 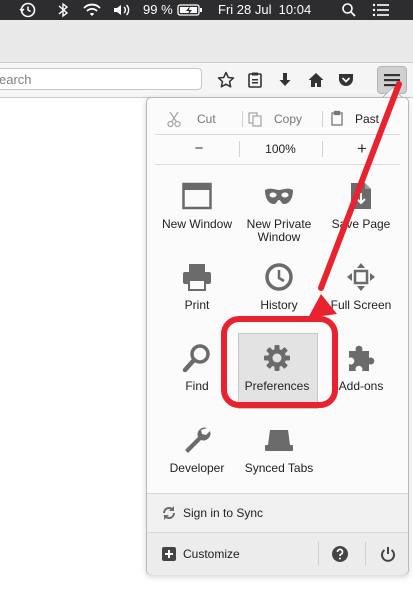 What do you see at coordinates (288, 119) in the screenshot?
I see `copy-button: Copy` at bounding box center [288, 119].